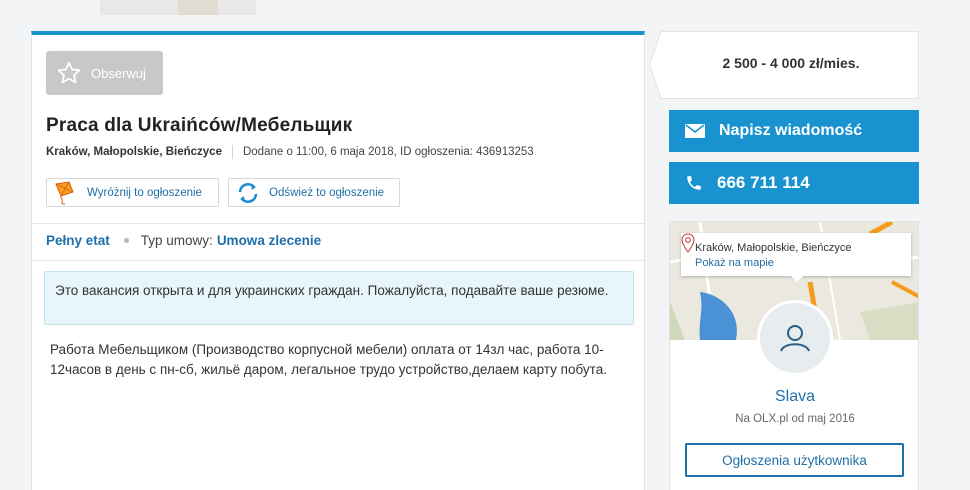 Image resolution: width=970 pixels, height=490 pixels. I want to click on observe-button: Obserwuj, so click(104, 73).